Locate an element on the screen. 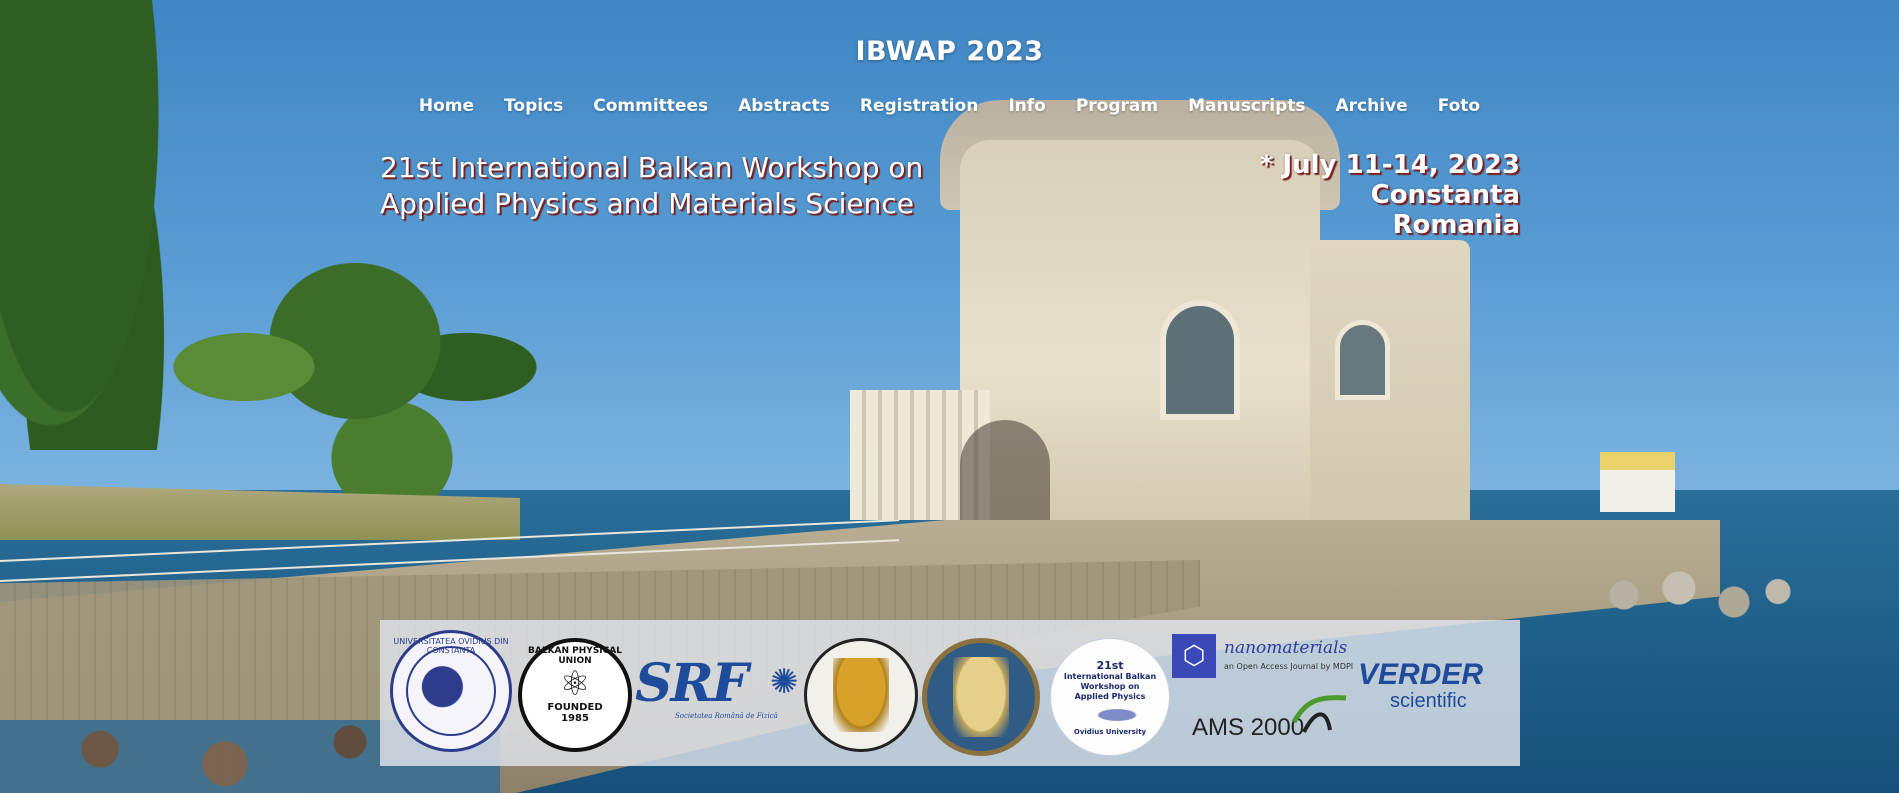 The image size is (1899, 793). nav-registration: Registration is located at coordinates (919, 106).